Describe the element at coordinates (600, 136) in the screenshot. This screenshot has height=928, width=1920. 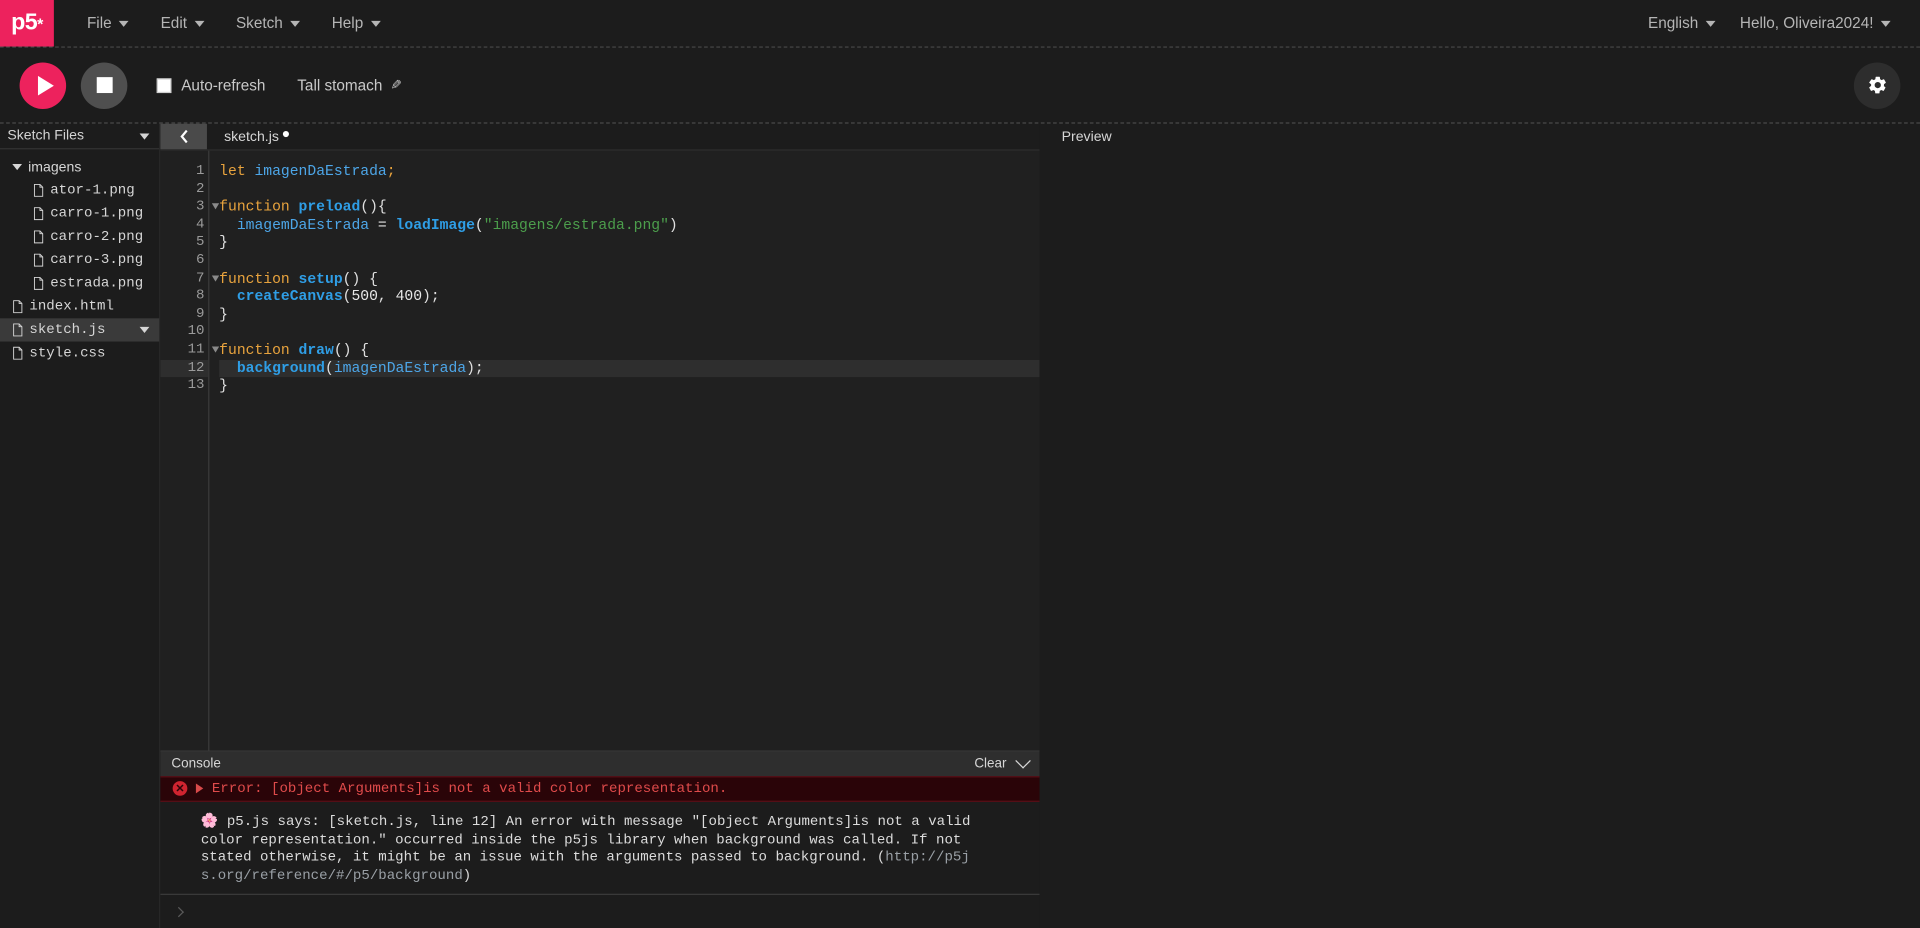
I see `editor-tabbar: sketch.js` at that location.